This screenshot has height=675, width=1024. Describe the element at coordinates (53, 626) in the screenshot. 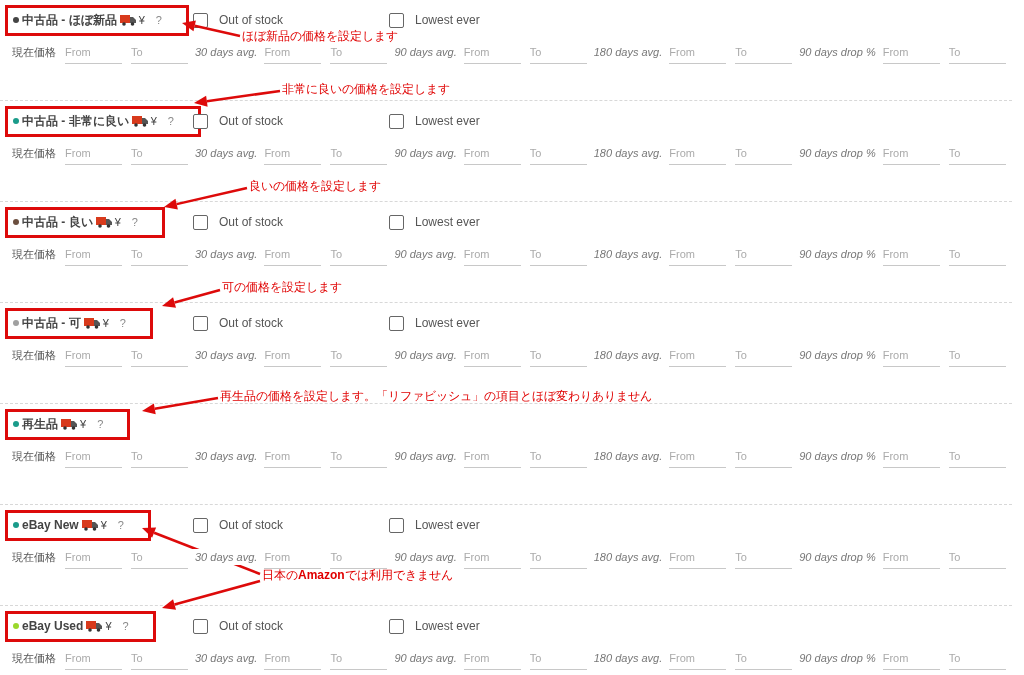

I see `condition-label: eBay Used` at that location.